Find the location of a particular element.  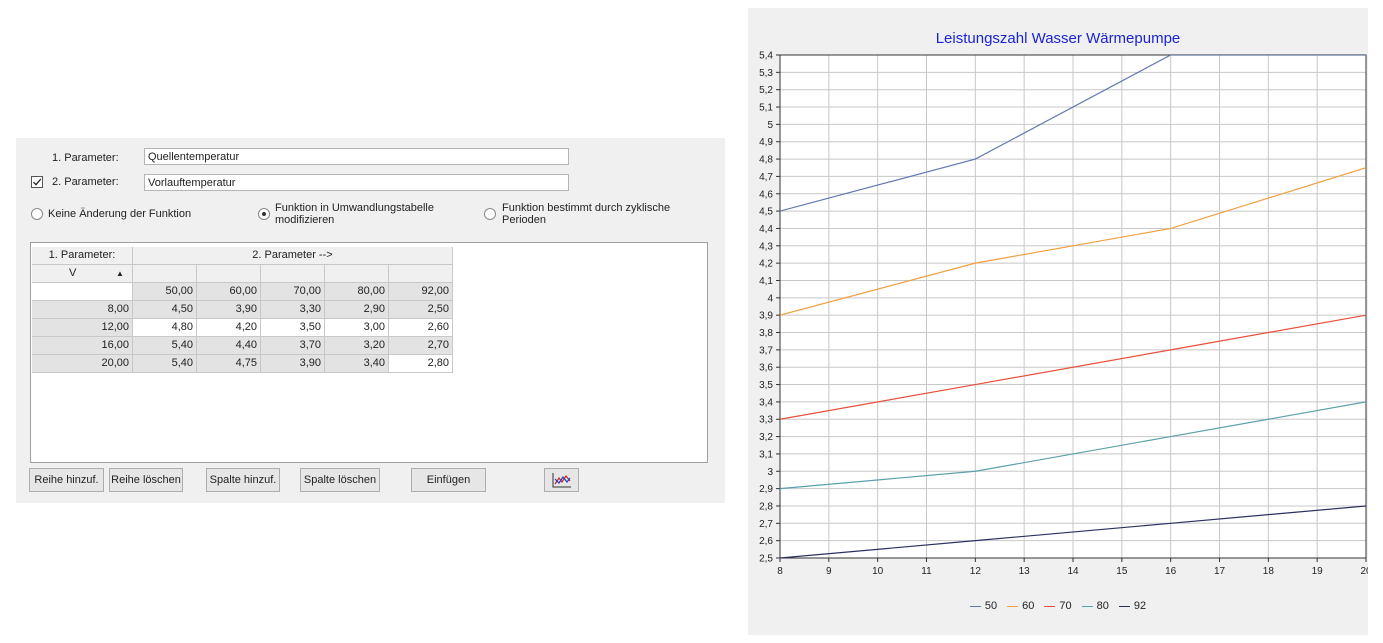

paste-button: Einfügen is located at coordinates (448, 480).